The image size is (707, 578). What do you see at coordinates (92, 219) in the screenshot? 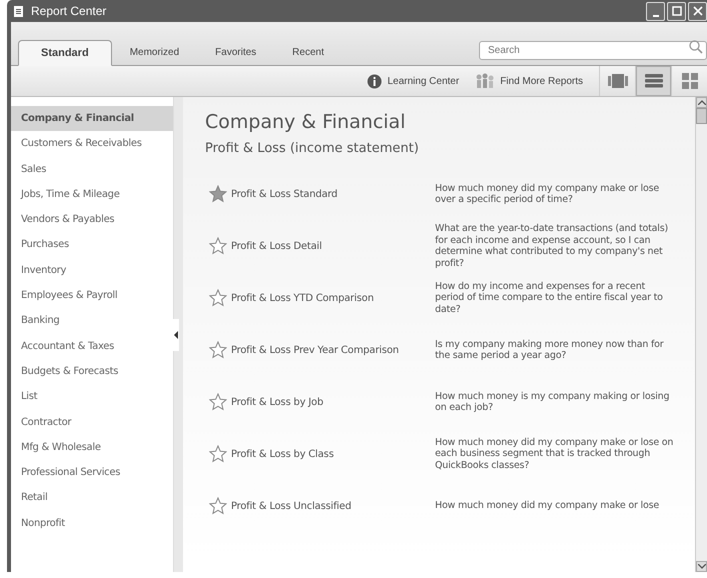
I see `sidebar-item: Vendors & Payables` at bounding box center [92, 219].